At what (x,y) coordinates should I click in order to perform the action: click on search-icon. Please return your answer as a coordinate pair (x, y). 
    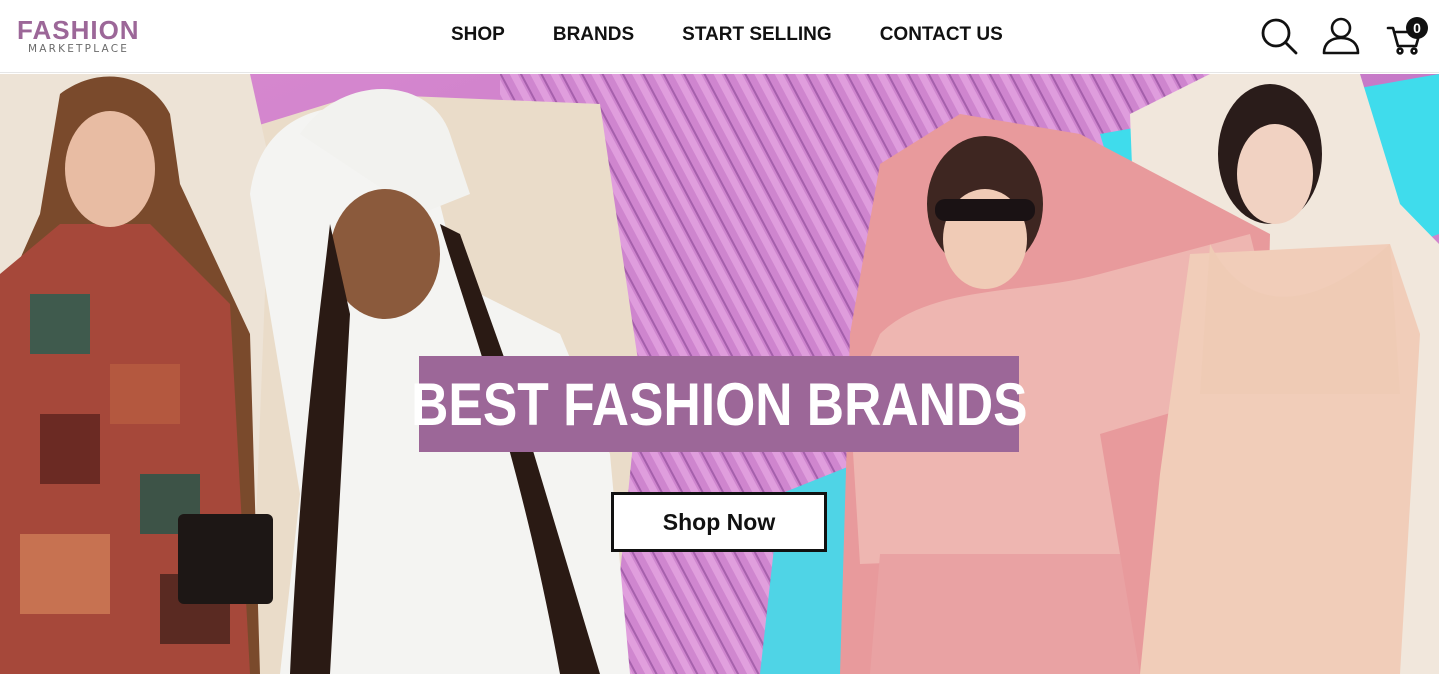
    Looking at the image, I should click on (1279, 36).